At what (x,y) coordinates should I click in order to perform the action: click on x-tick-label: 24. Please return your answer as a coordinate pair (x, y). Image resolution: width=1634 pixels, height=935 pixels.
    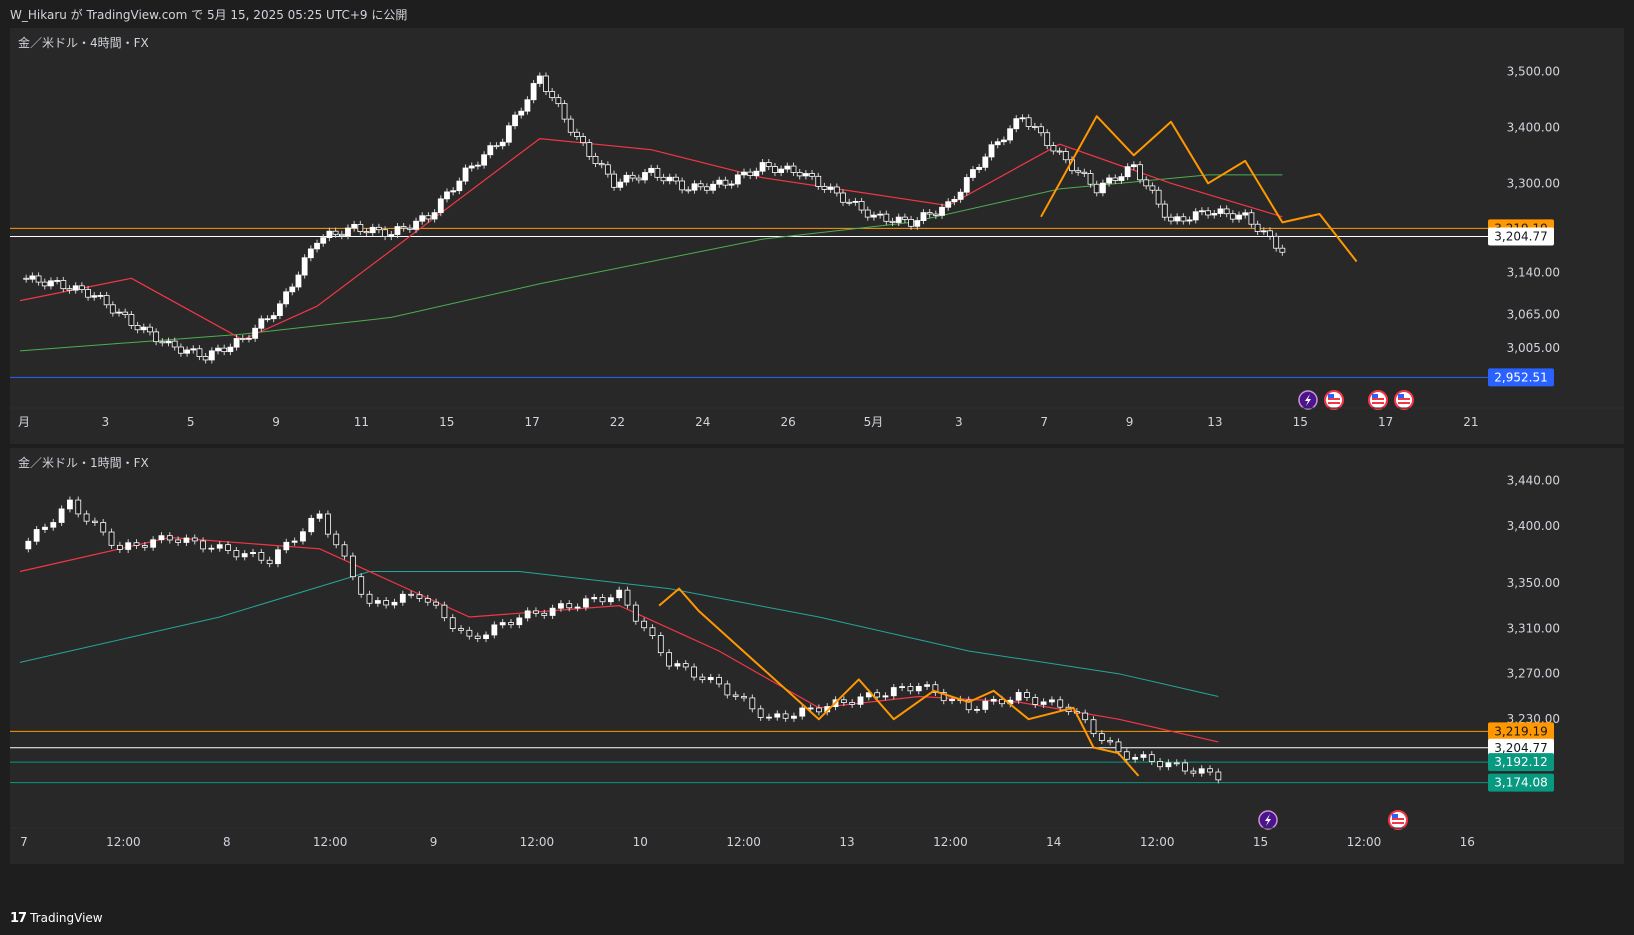
    Looking at the image, I should click on (702, 422).